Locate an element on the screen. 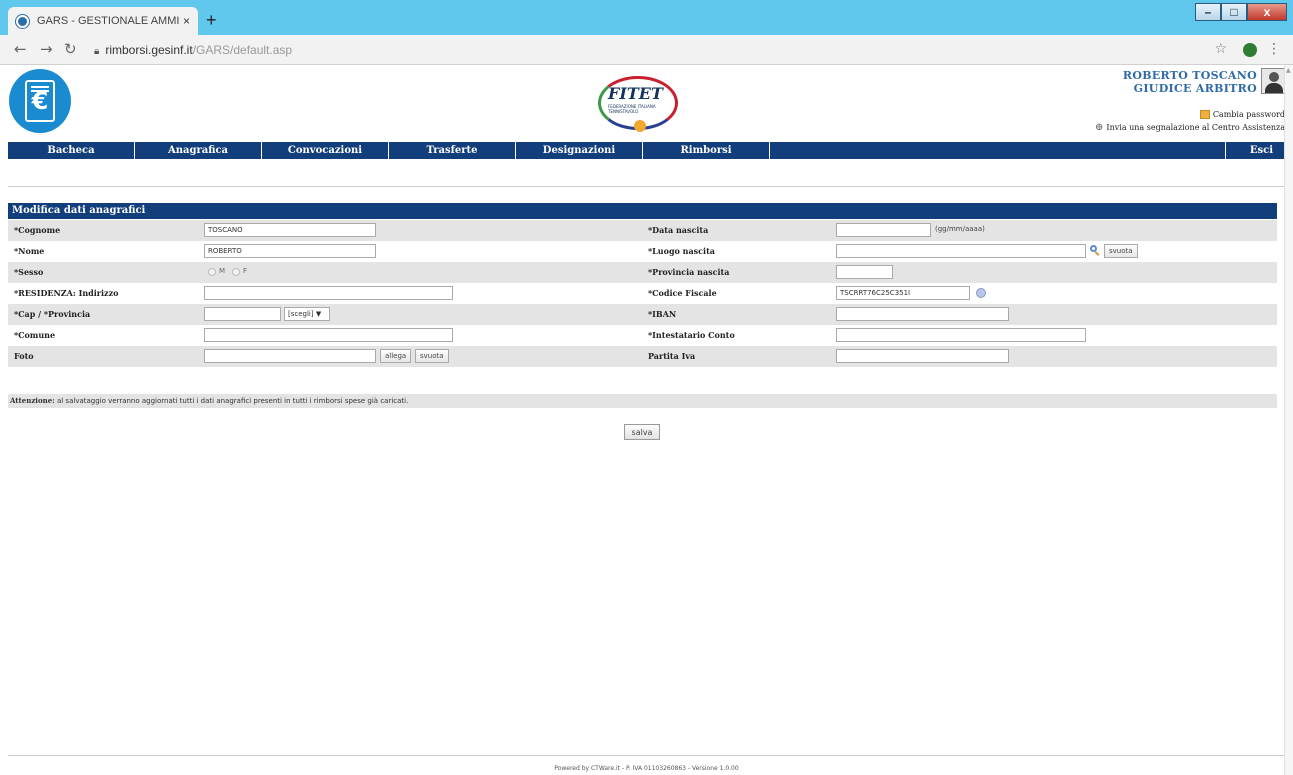 Image resolution: width=1293 pixels, height=775 pixels. intestatario-label: *Intestatario Conto is located at coordinates (691, 335).